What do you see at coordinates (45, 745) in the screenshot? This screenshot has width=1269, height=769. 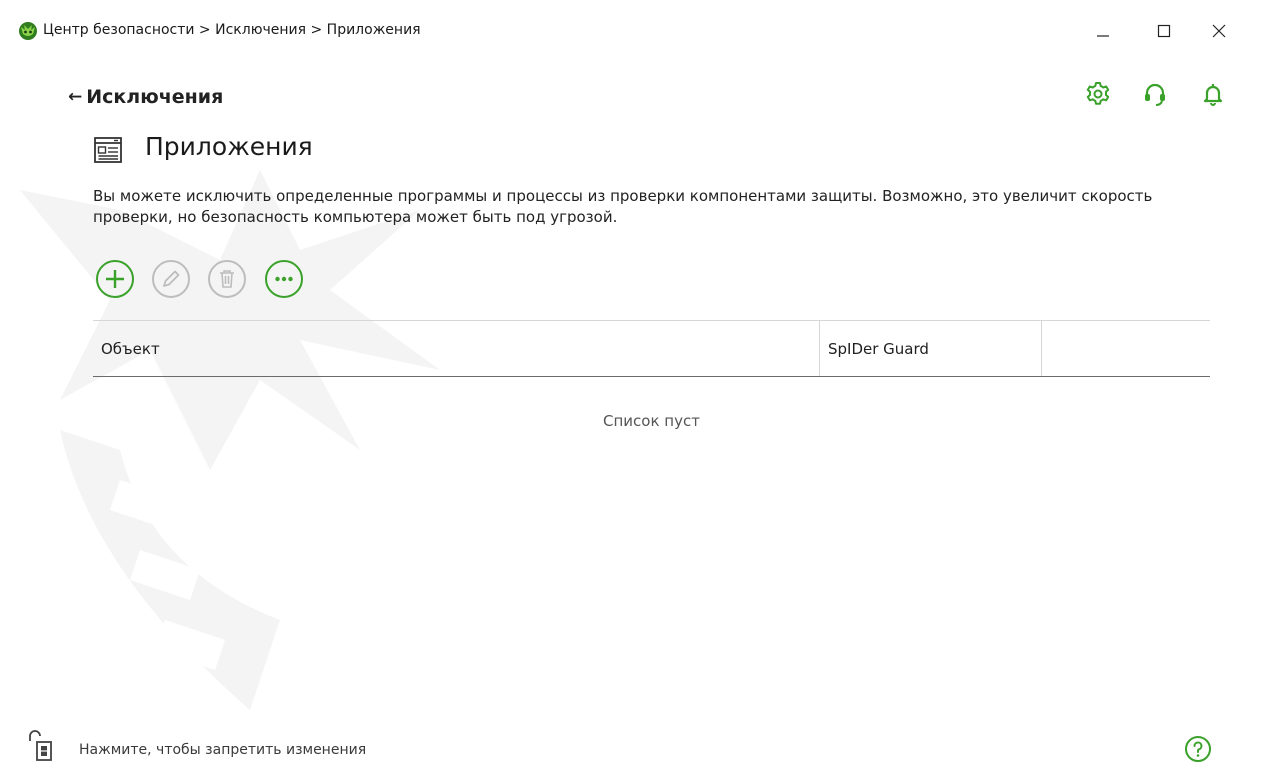 I see `unlocked-lock-icon` at bounding box center [45, 745].